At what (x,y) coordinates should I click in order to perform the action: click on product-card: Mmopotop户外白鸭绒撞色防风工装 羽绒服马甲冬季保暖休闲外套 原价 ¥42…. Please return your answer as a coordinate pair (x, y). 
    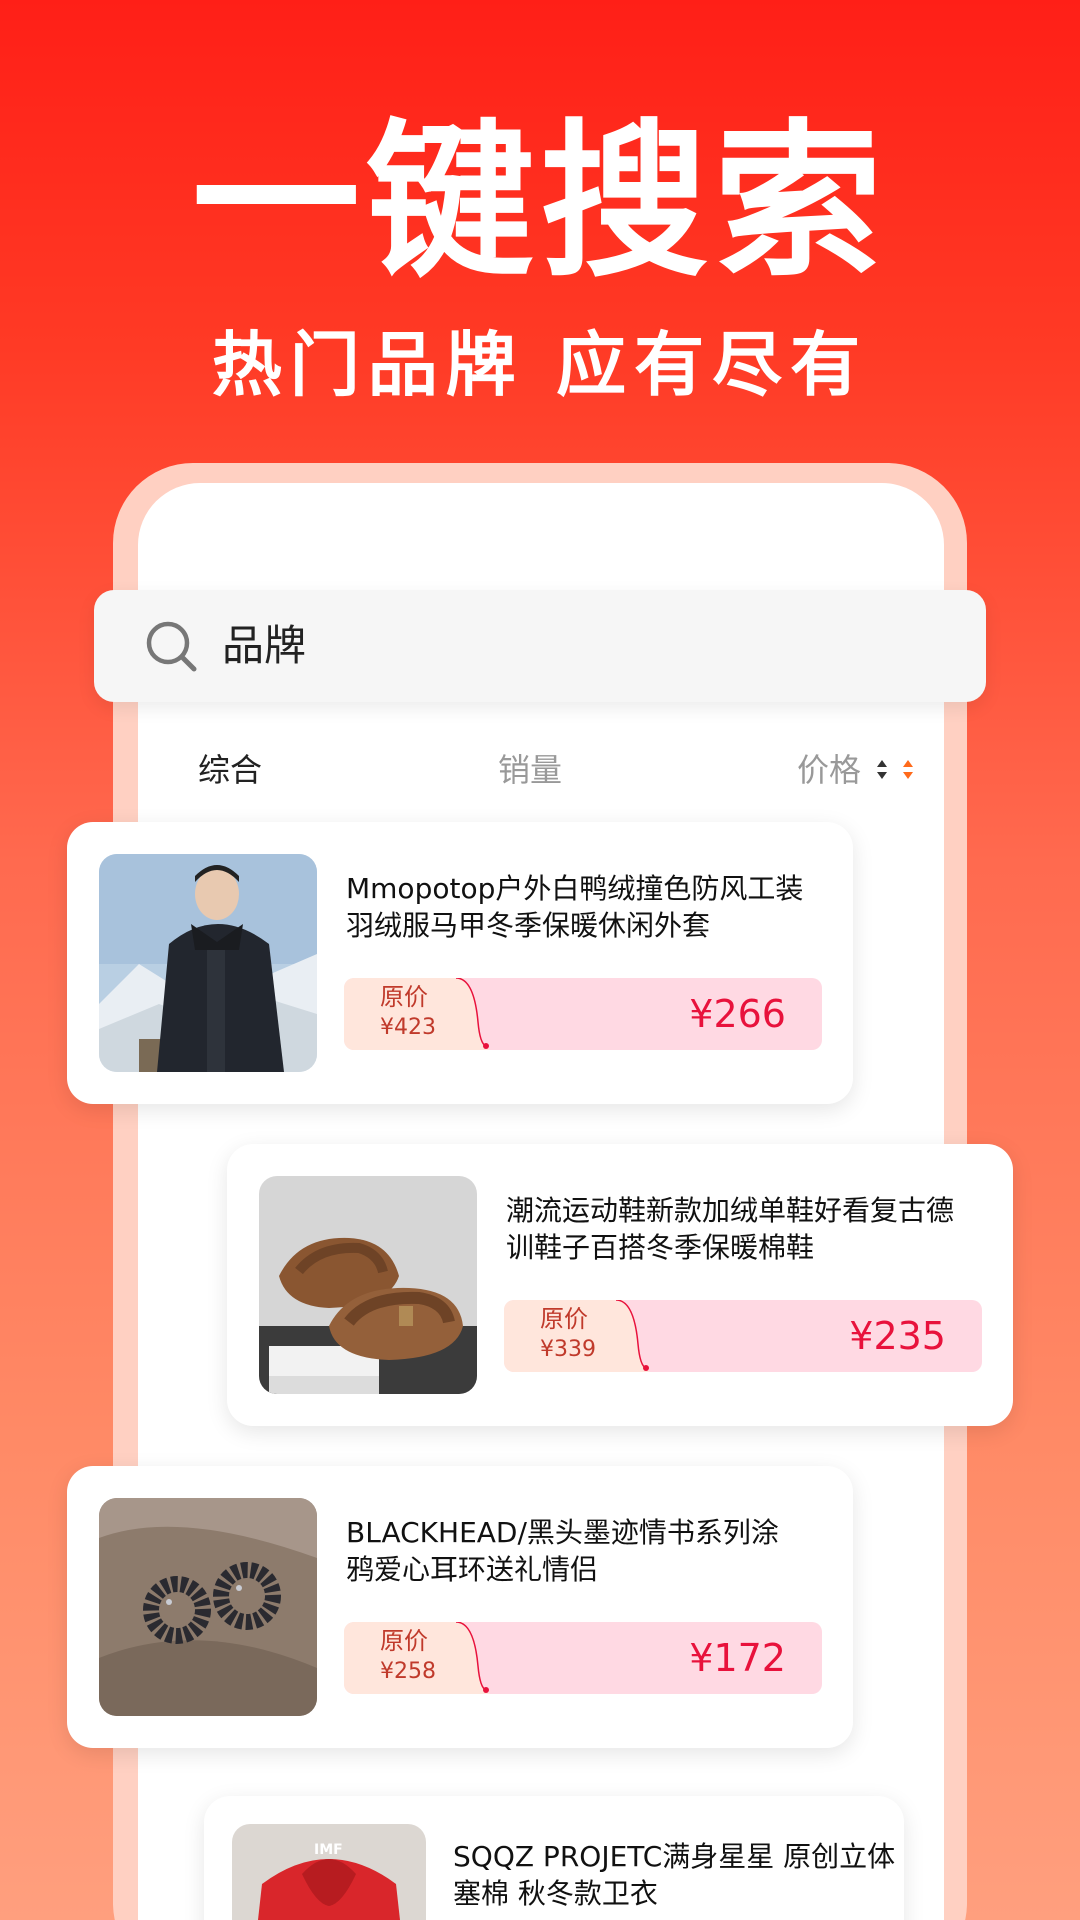
    Looking at the image, I should click on (460, 963).